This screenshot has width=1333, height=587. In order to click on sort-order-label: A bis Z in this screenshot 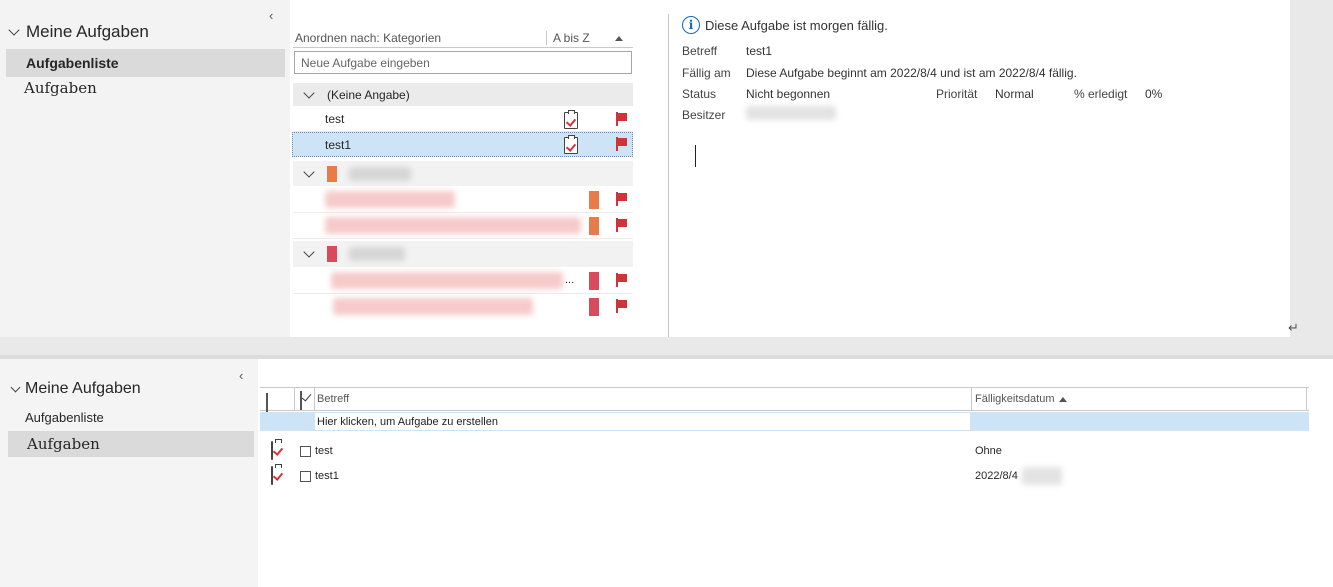, I will do `click(581, 38)`.